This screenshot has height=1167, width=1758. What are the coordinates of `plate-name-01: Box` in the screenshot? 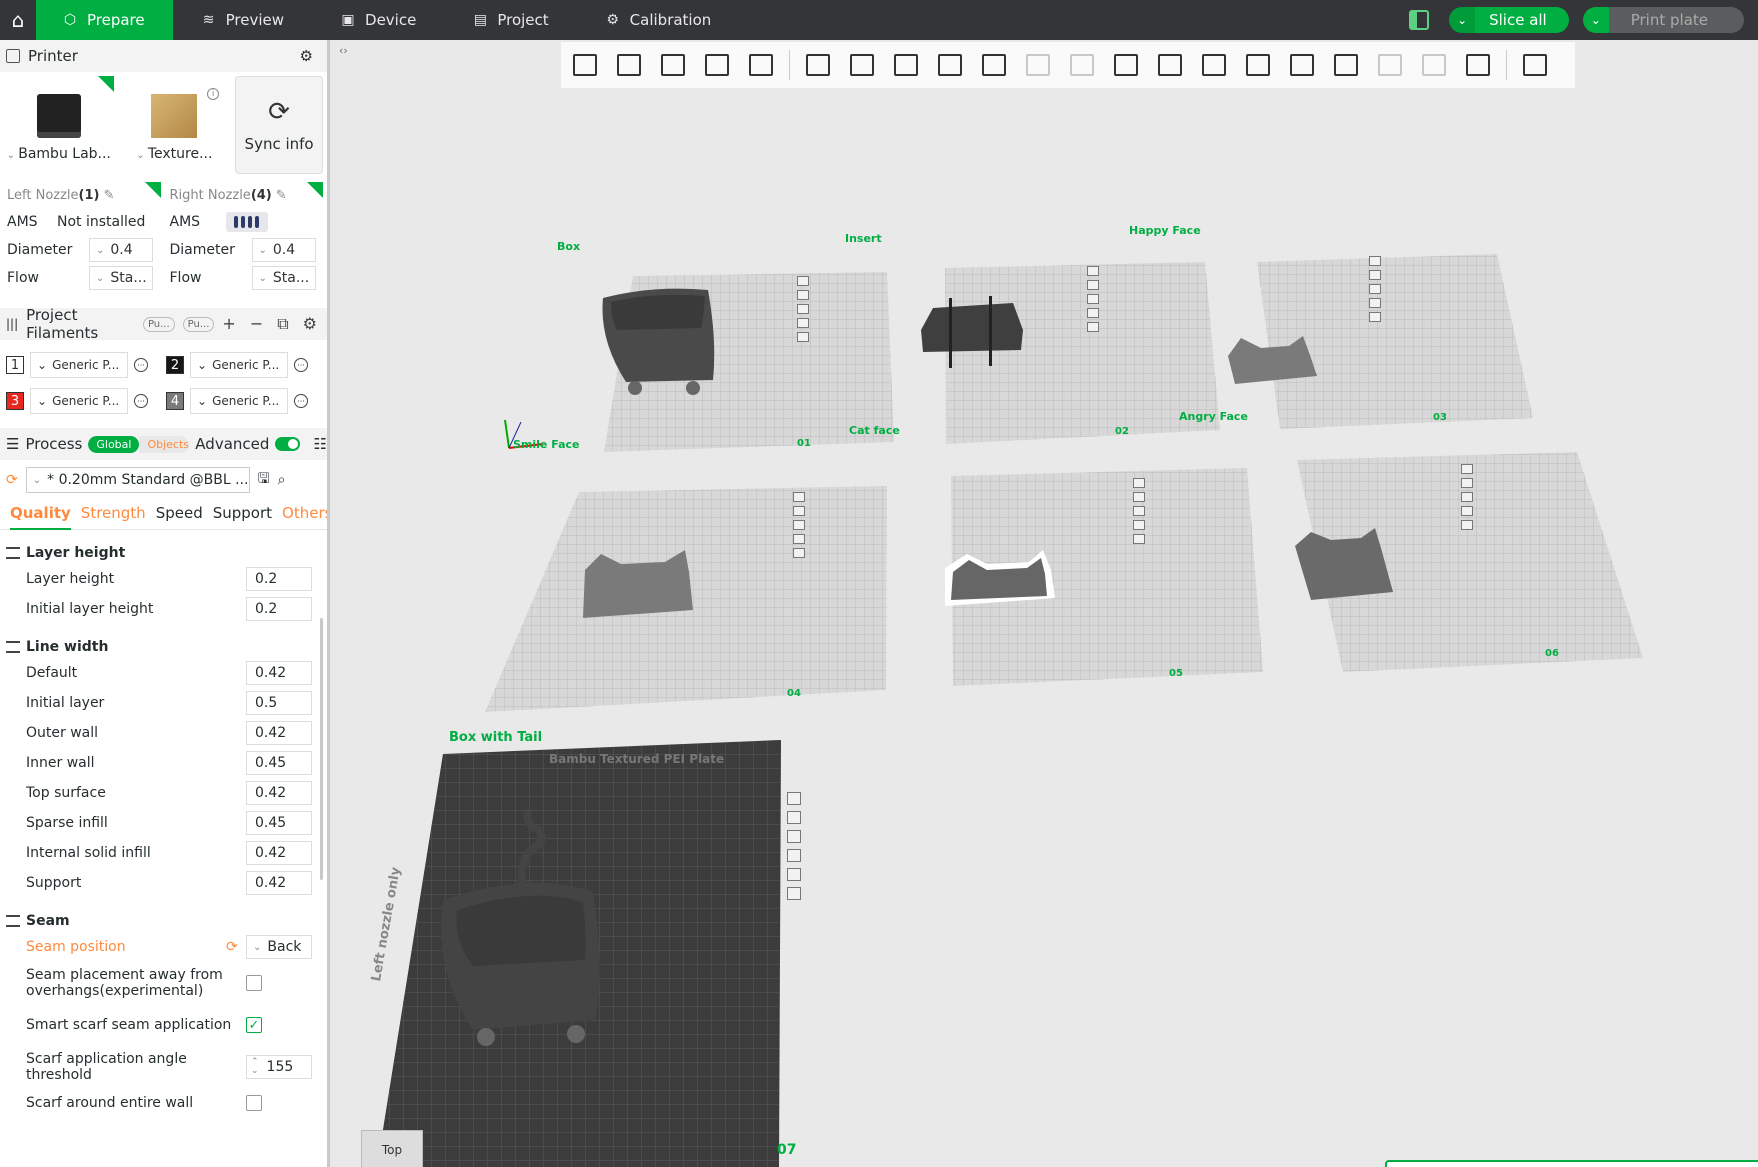 It's located at (568, 246).